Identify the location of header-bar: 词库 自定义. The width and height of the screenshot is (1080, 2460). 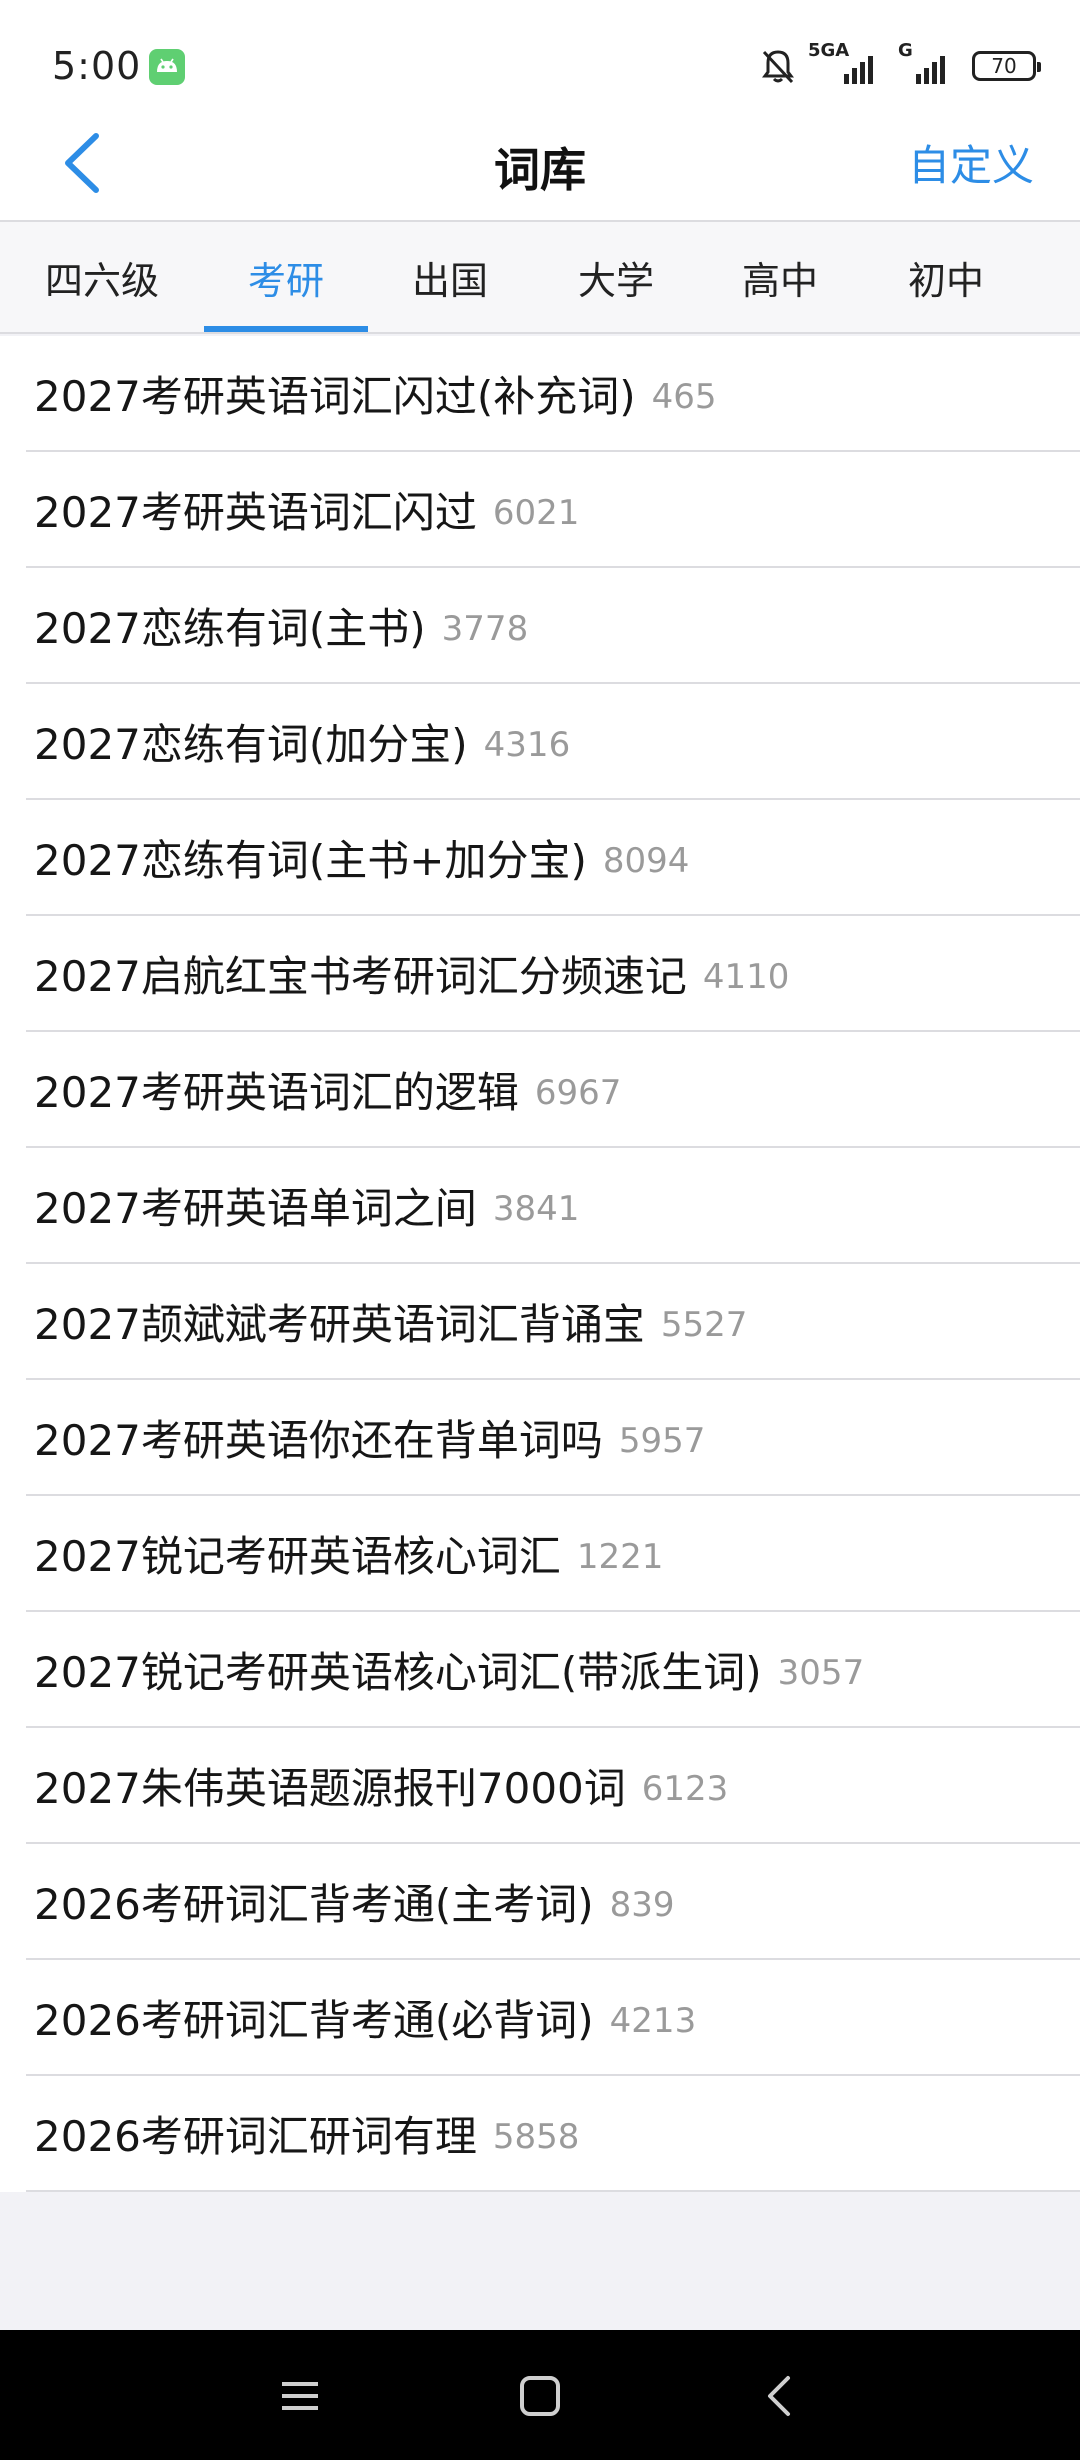
(540, 165).